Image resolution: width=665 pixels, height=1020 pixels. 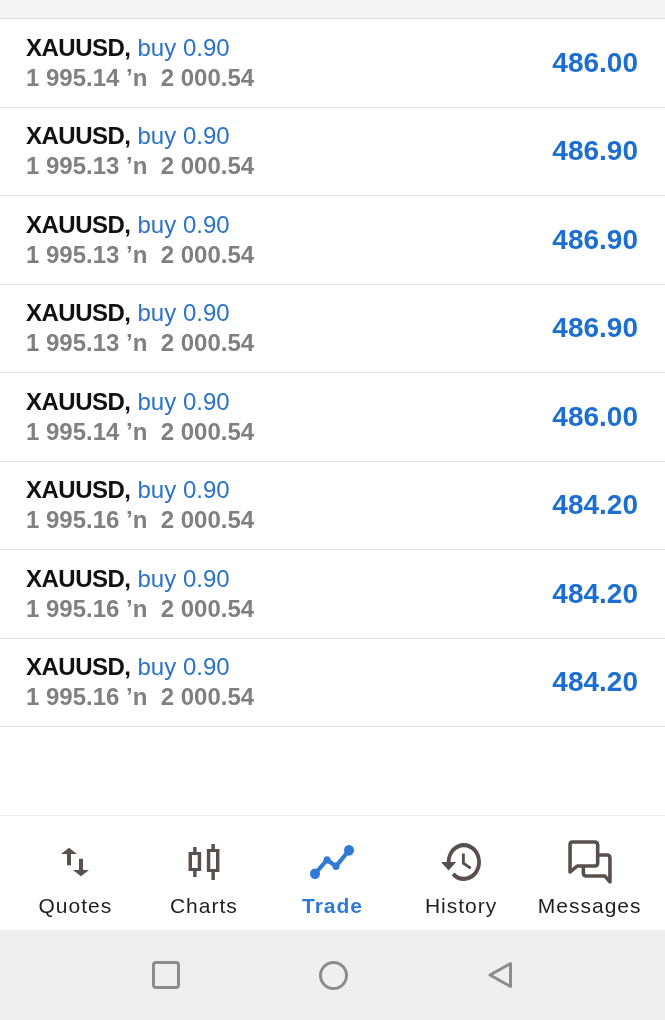 I want to click on candlestick-icon, so click(x=203, y=862).